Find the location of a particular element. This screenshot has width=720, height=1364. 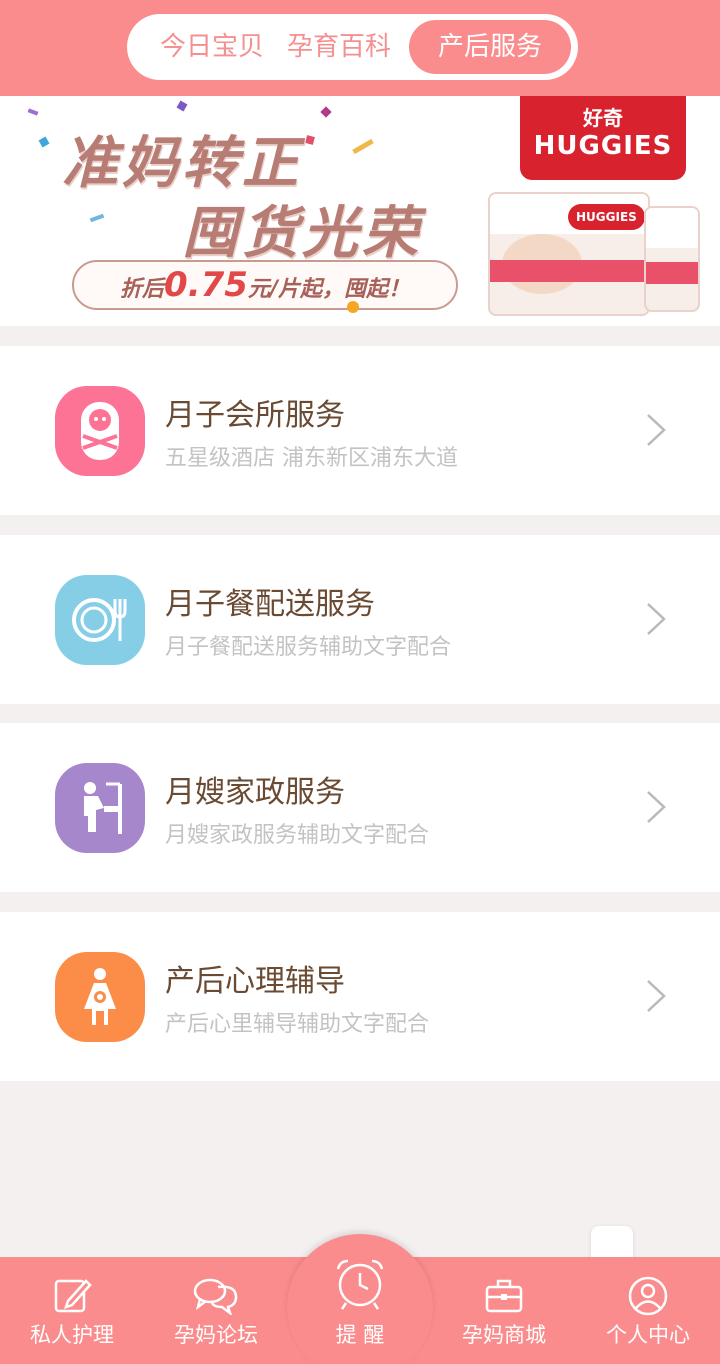

top-header: 今日宝贝 孕育百科 产后服务 is located at coordinates (360, 48).